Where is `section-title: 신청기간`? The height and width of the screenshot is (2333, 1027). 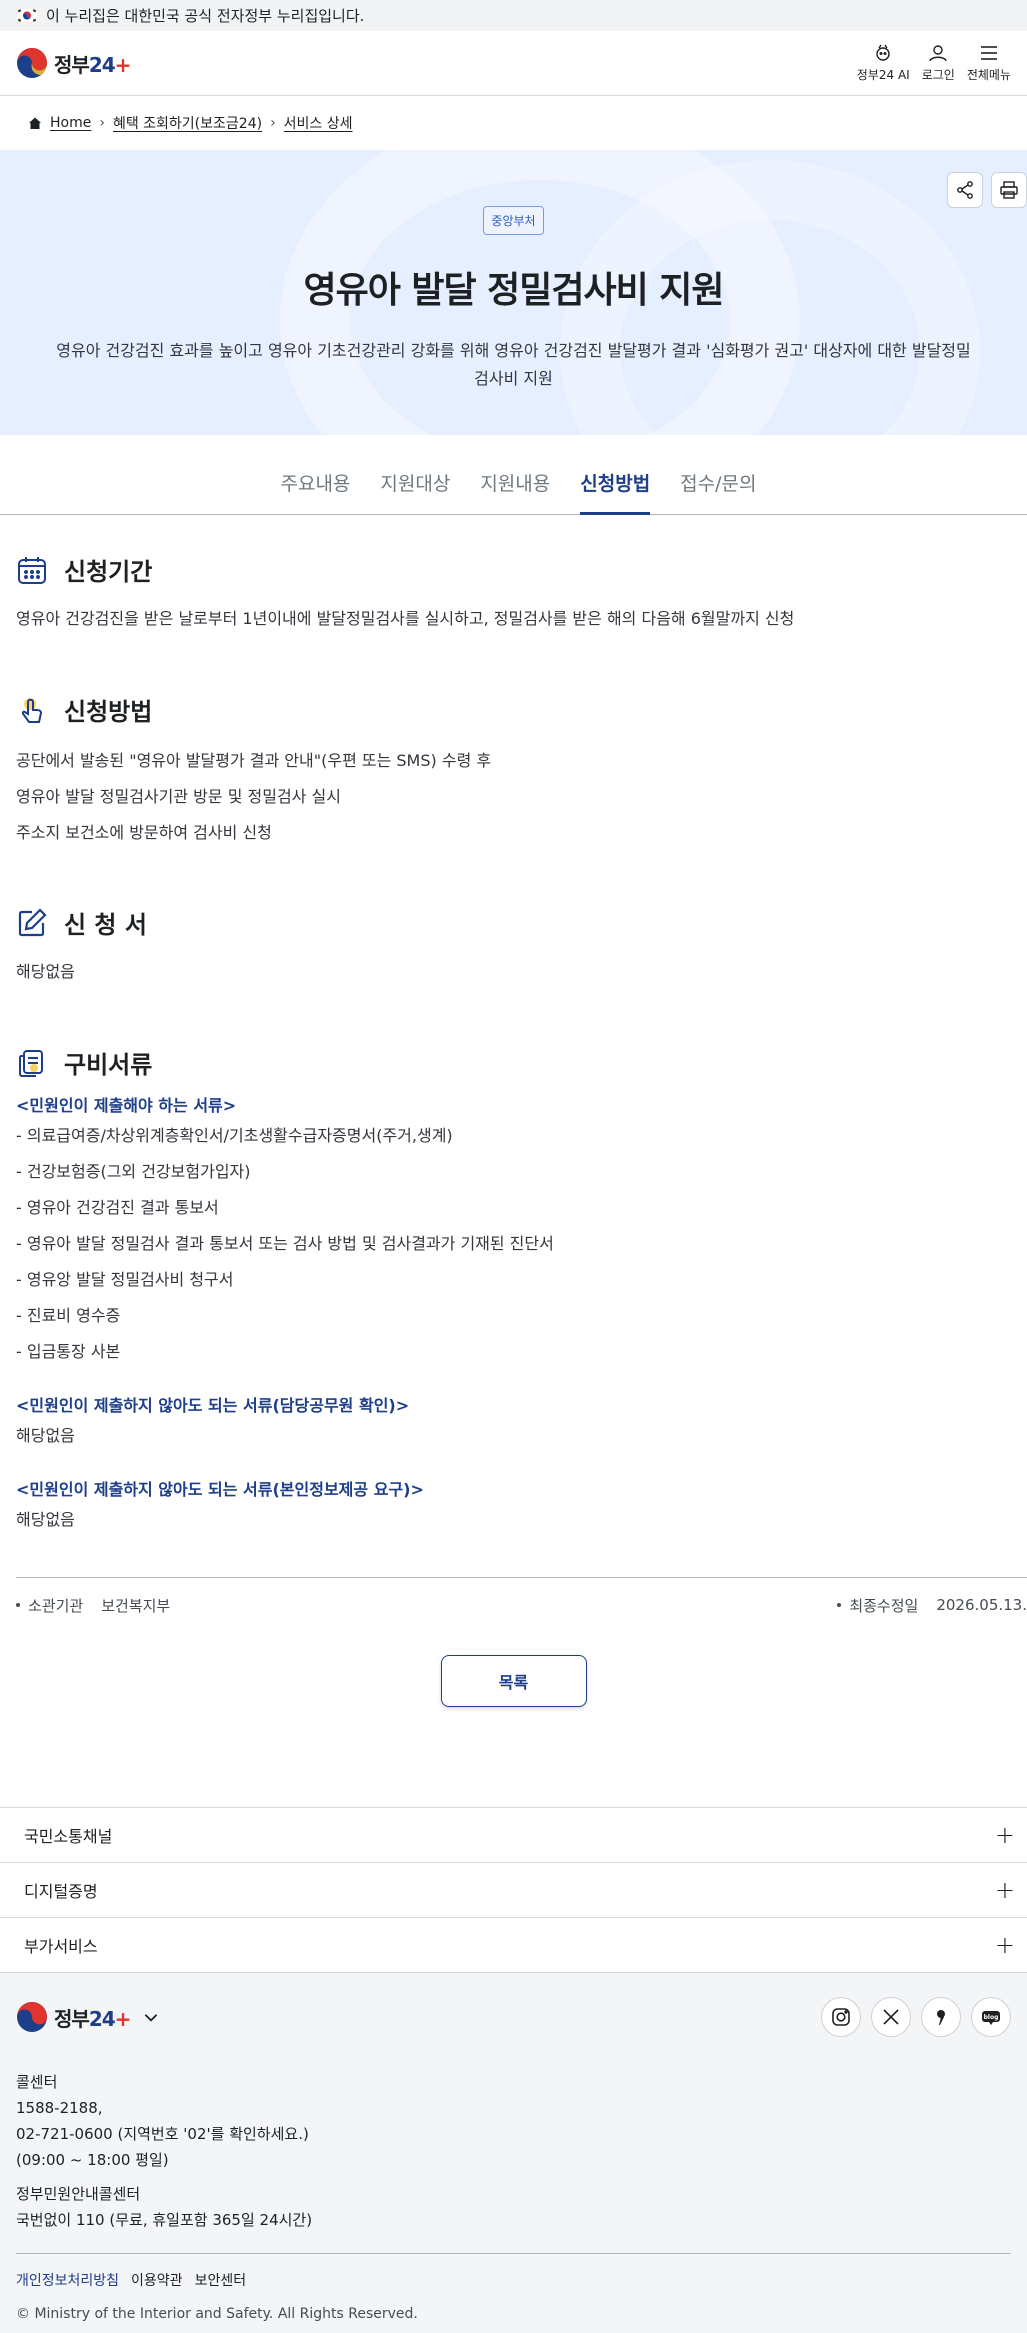
section-title: 신청기간 is located at coordinates (108, 572).